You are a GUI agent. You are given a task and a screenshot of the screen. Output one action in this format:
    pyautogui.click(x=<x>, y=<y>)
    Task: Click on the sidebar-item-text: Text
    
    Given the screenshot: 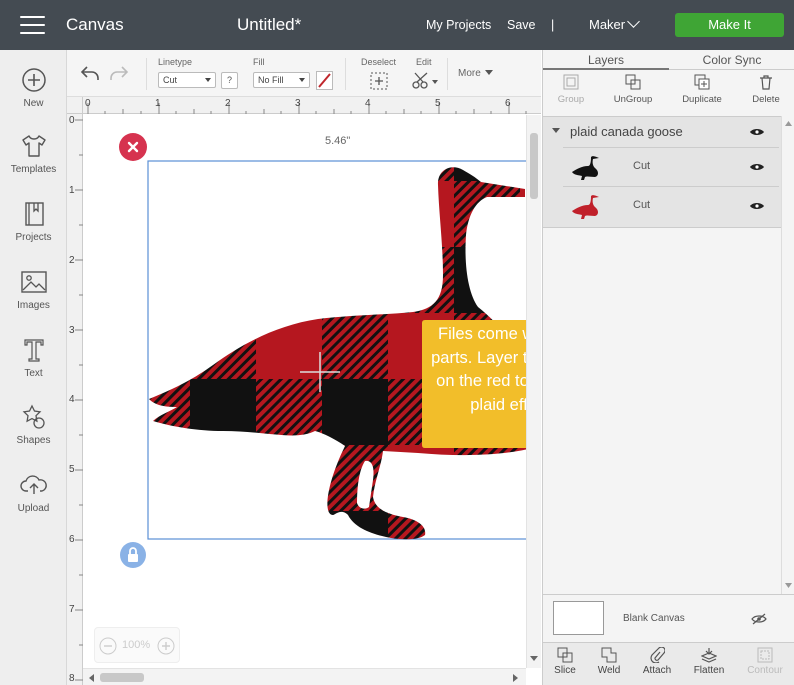 What is the action you would take?
    pyautogui.click(x=33, y=357)
    